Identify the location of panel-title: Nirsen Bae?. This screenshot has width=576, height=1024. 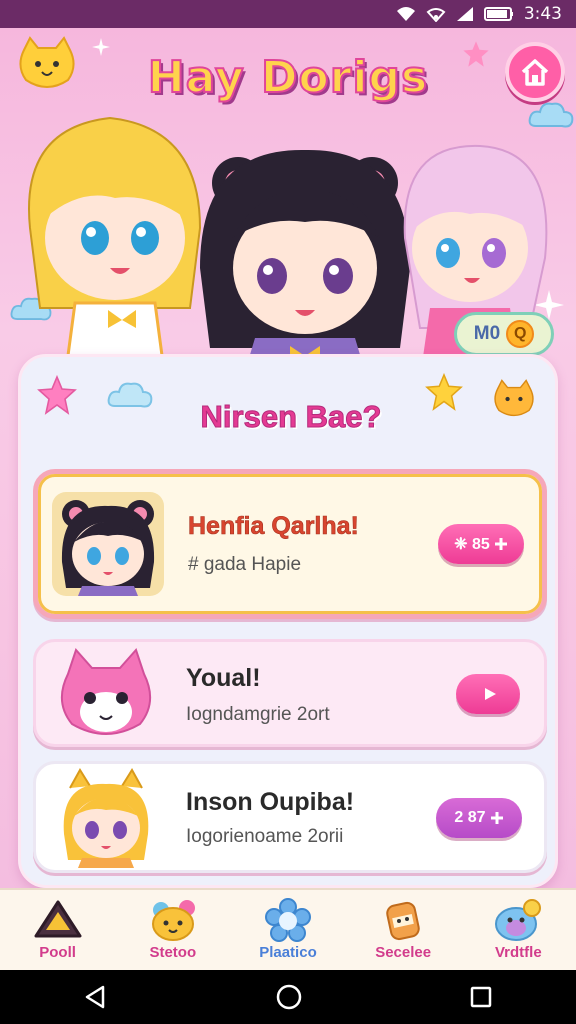
(291, 417).